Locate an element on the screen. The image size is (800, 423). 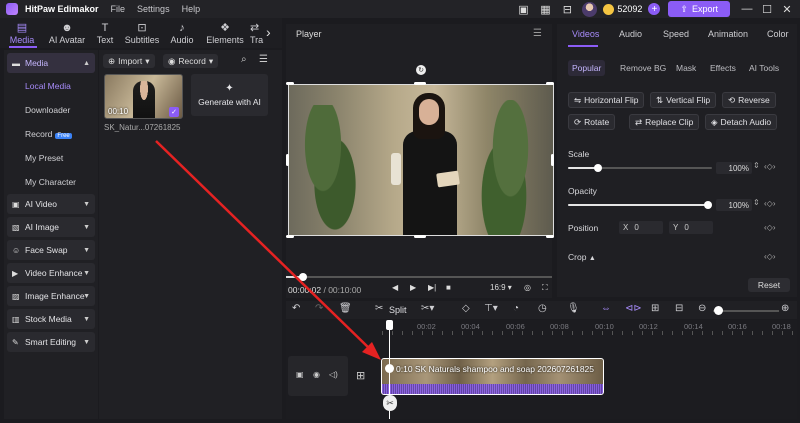
track-mute-icon: ◁) is located at coordinates (333, 374).